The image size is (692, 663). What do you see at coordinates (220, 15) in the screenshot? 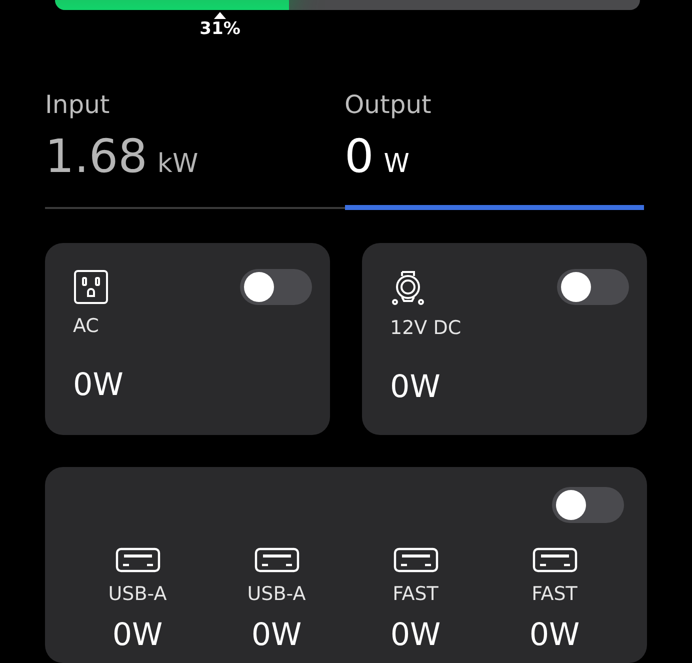
I see `triangle-icon` at bounding box center [220, 15].